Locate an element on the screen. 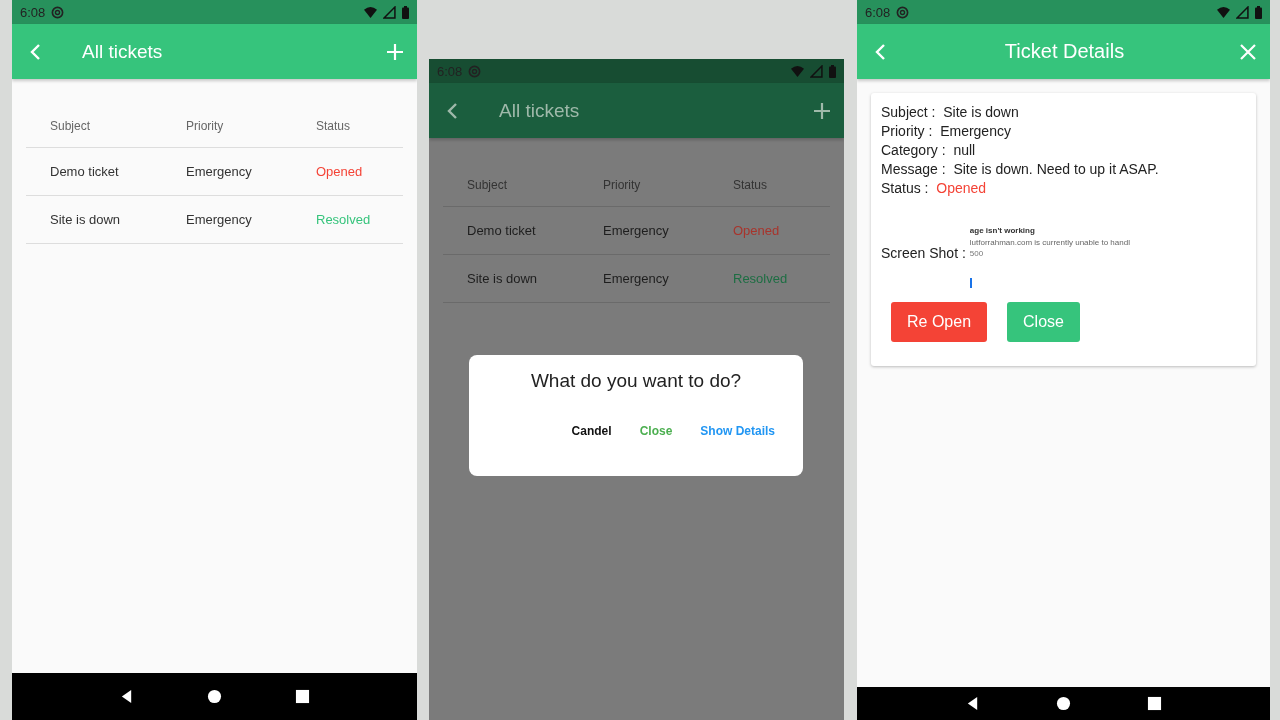  dialog-button: Show Details is located at coordinates (737, 431).